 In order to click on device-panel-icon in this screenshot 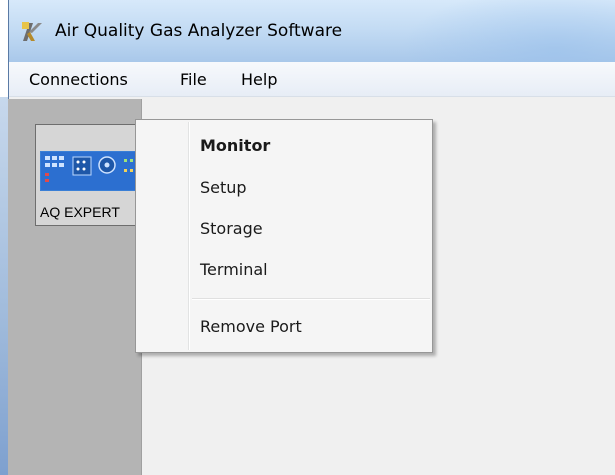, I will do `click(90, 171)`.